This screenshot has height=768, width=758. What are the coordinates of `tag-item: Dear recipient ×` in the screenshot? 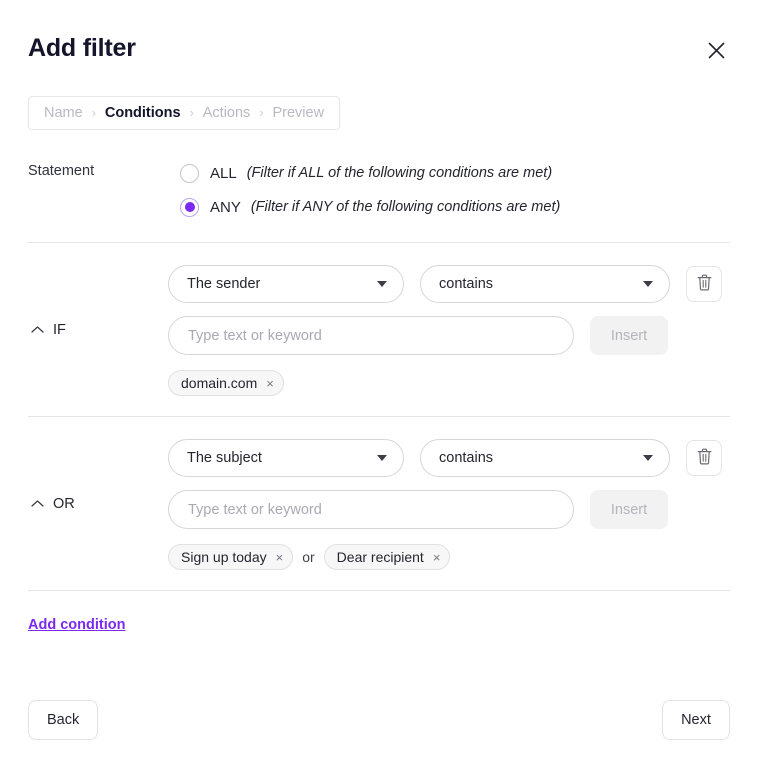 It's located at (387, 557).